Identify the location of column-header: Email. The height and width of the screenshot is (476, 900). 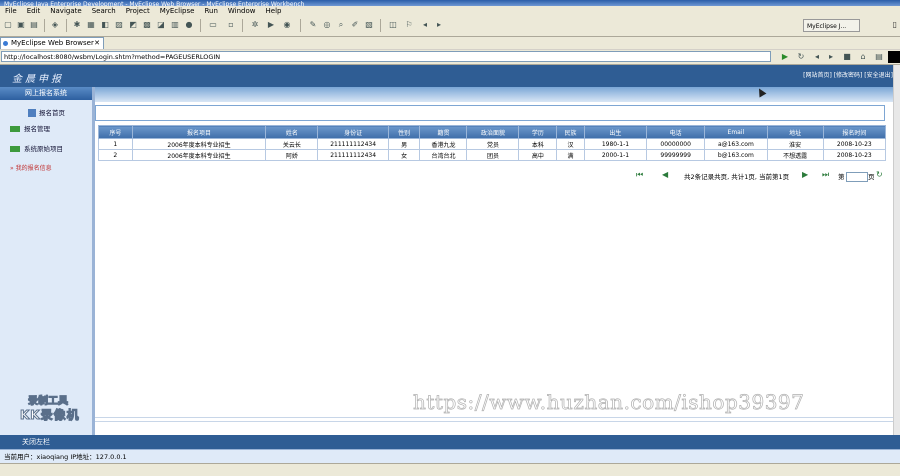
(736, 132).